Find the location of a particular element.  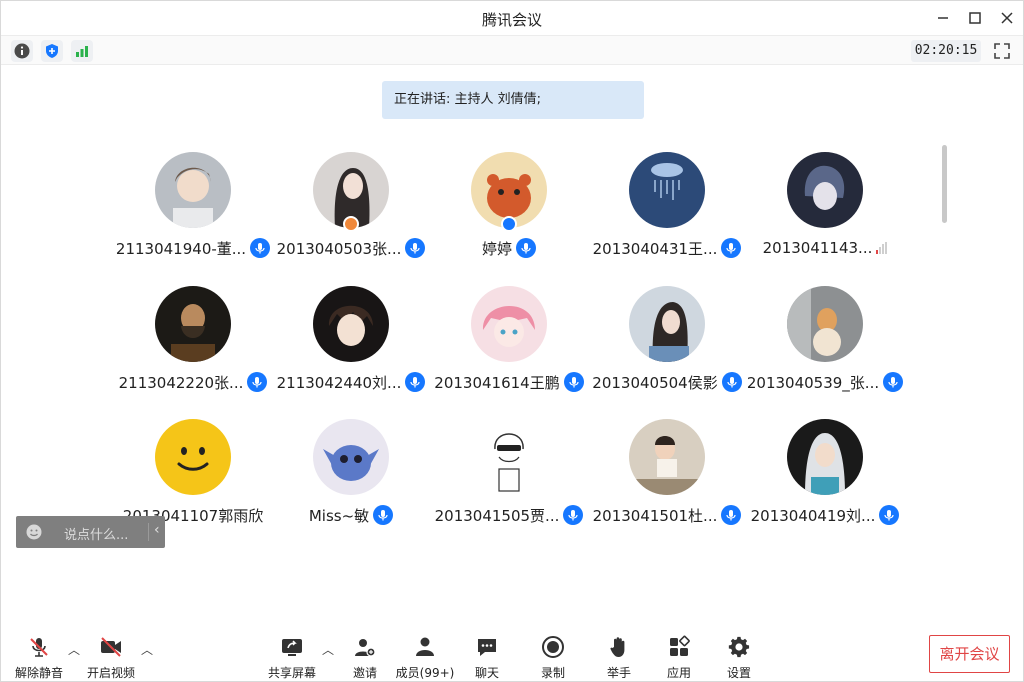

apps-icon is located at coordinates (680, 645).